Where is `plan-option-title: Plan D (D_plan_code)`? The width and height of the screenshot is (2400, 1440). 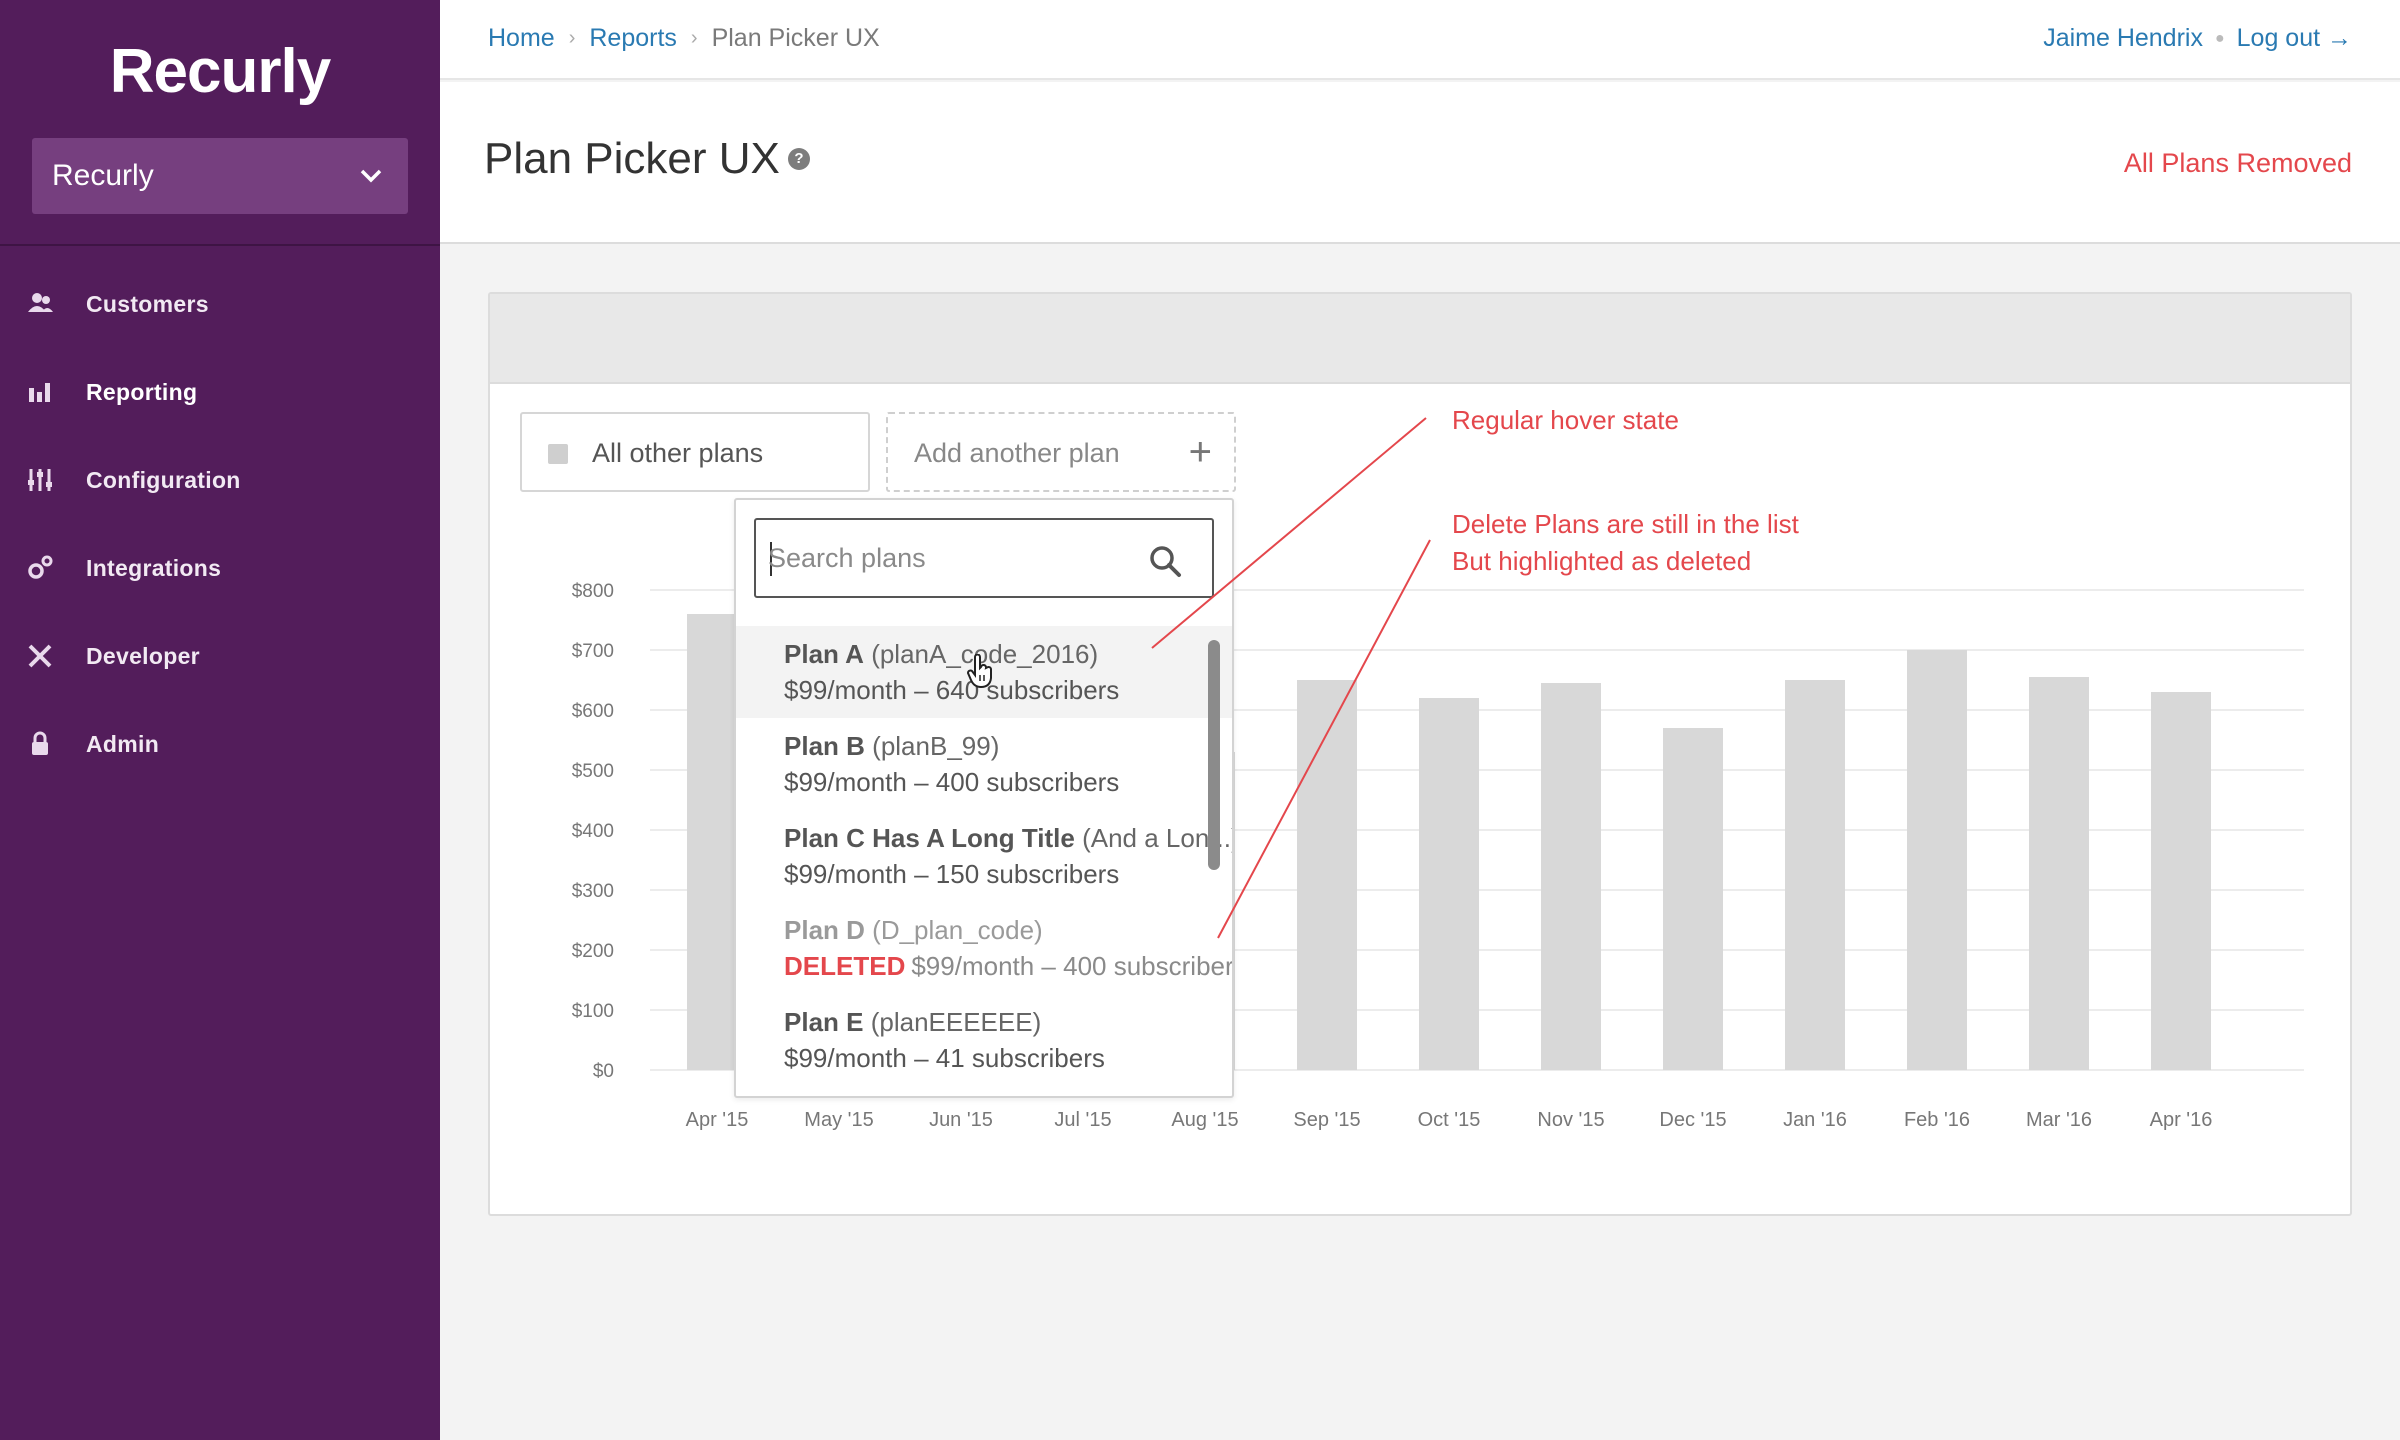
plan-option-title: Plan D (D_plan_code) is located at coordinates (1008, 930).